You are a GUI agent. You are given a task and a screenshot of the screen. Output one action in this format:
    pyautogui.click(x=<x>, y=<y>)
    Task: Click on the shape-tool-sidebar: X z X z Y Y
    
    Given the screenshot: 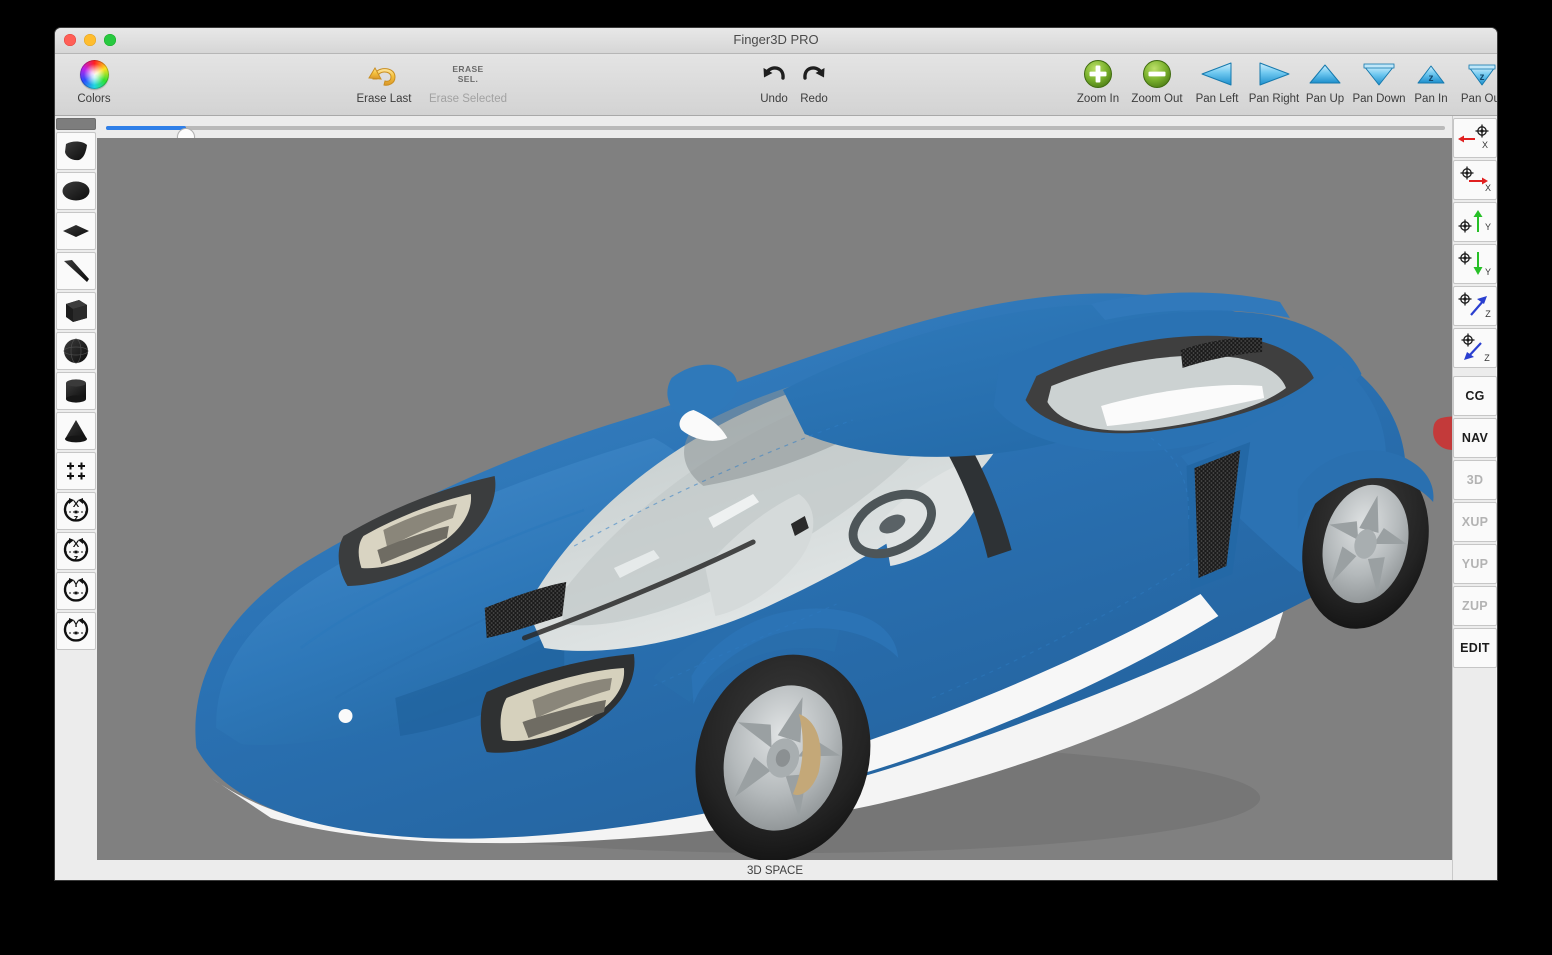 What is the action you would take?
    pyautogui.click(x=76, y=498)
    